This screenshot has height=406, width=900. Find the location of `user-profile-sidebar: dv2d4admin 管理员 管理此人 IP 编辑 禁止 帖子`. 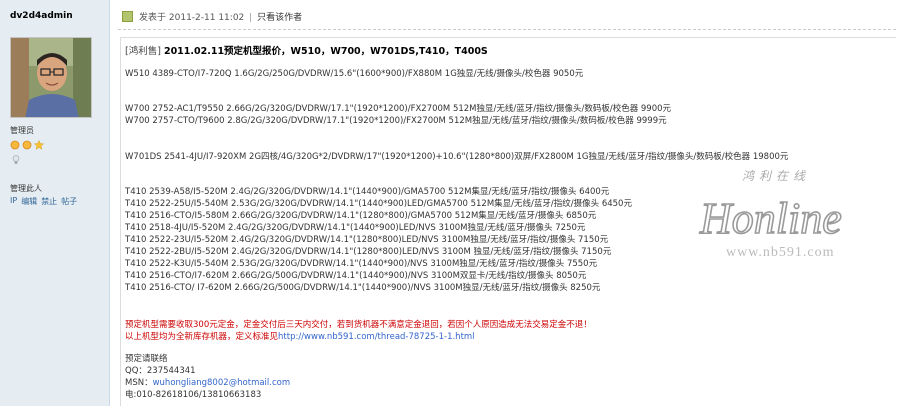

user-profile-sidebar: dv2d4admin 管理员 管理此人 IP 编辑 禁止 帖子 is located at coordinates (55, 203).